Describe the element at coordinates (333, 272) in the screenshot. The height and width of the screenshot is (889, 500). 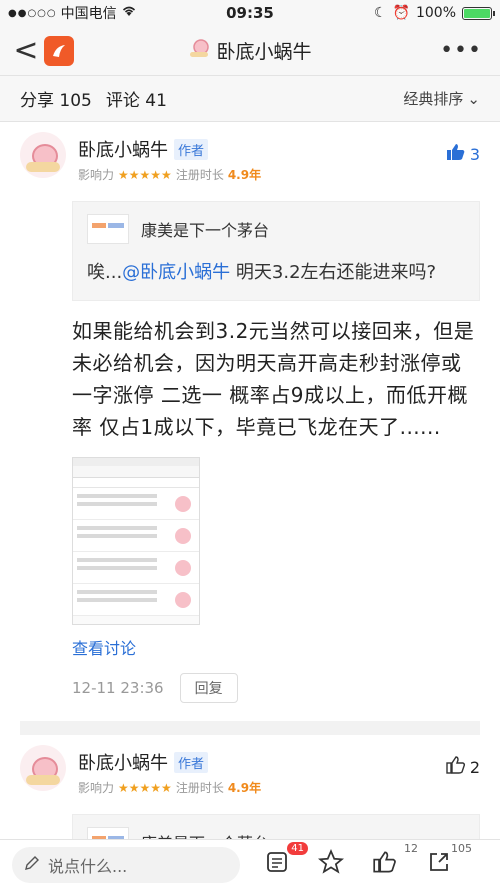
I see `quote-body: 明天3.2左右还能进来吗?` at that location.